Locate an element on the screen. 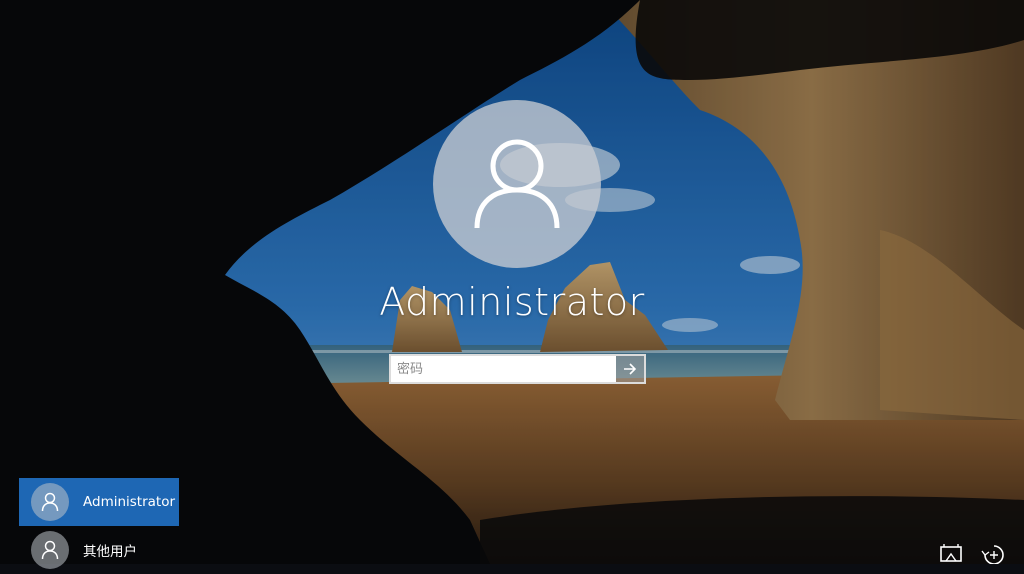  network-icon is located at coordinates (951, 553).